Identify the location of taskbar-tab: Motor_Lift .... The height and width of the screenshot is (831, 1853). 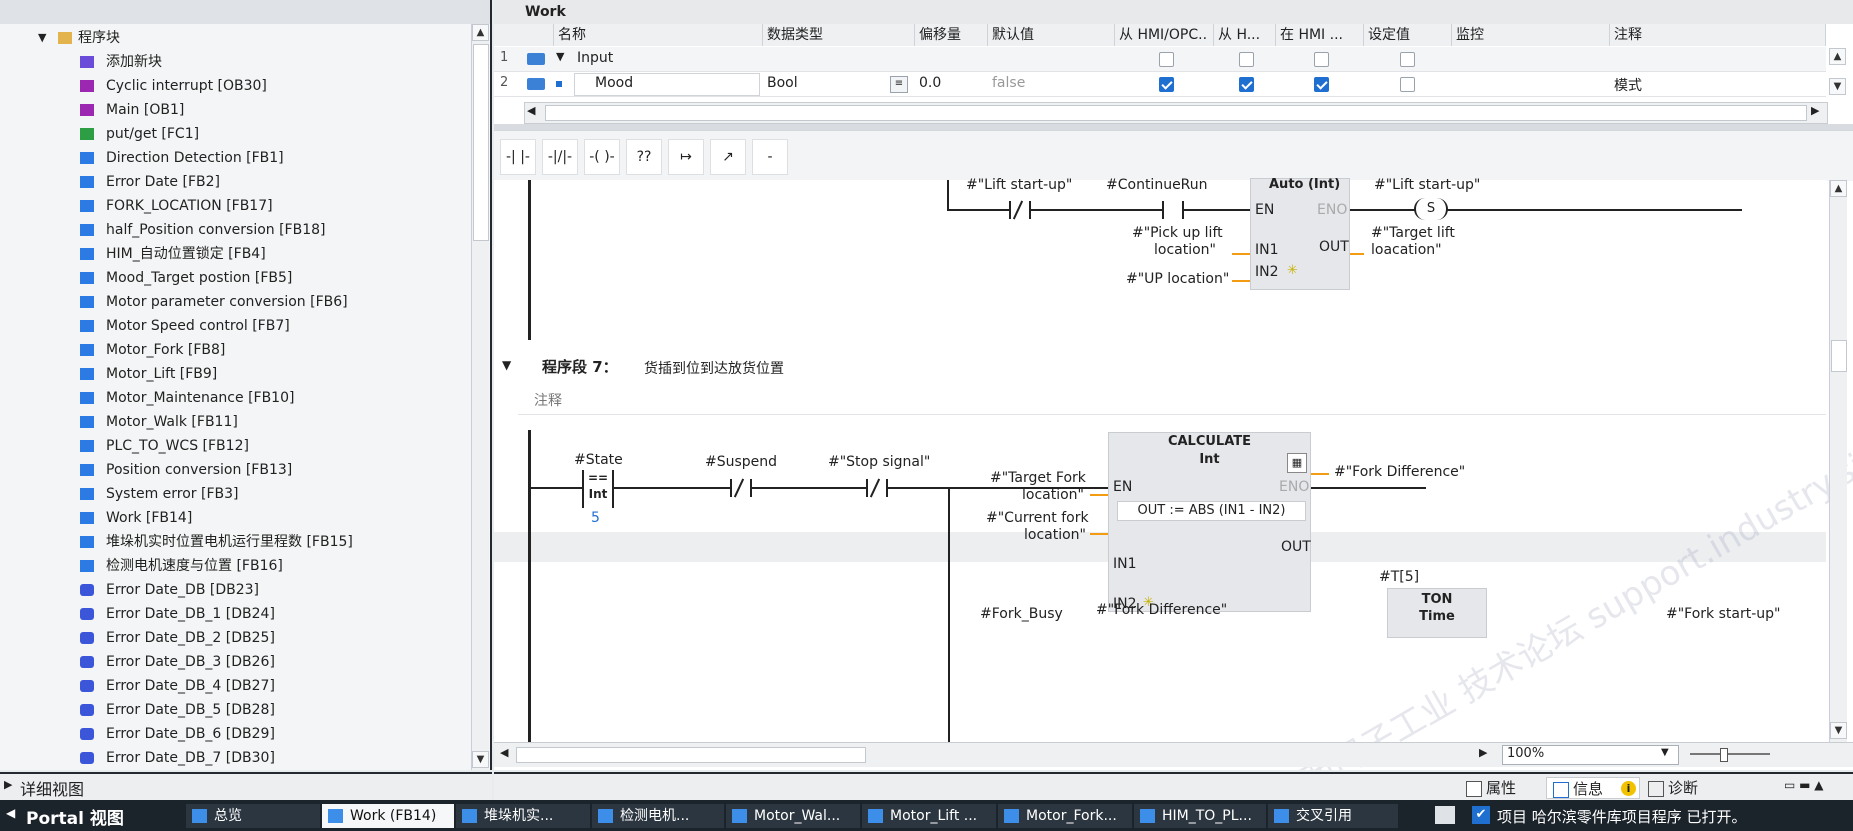
(929, 816).